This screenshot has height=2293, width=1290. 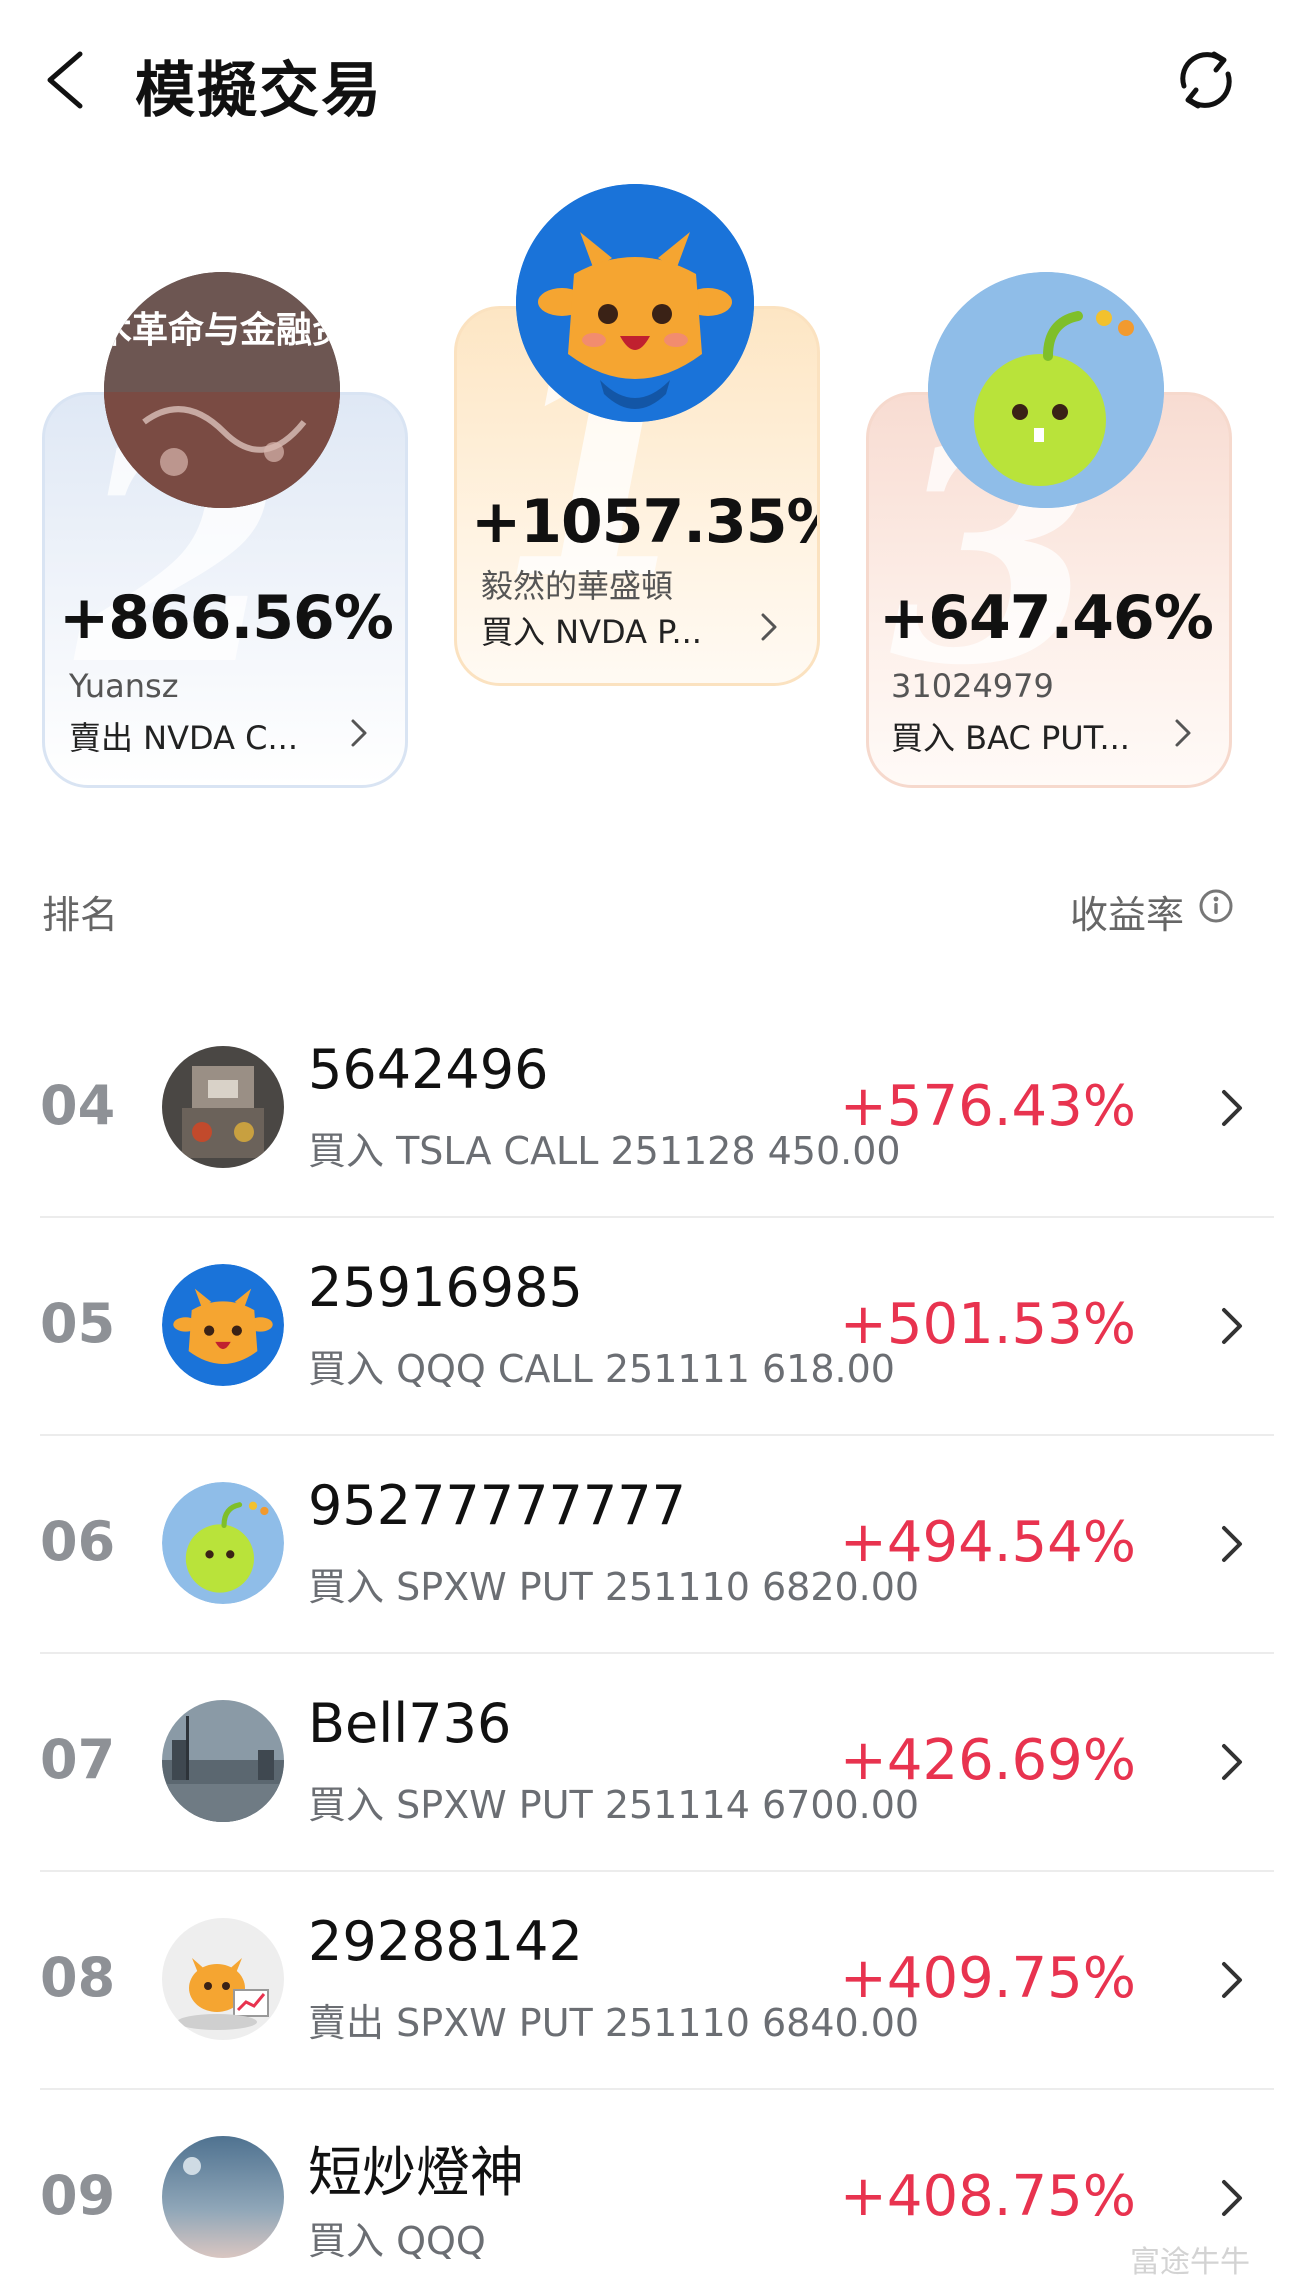 I want to click on row-trade: 買入 SPXW PUT 251114 6700.00, so click(x=614, y=1805).